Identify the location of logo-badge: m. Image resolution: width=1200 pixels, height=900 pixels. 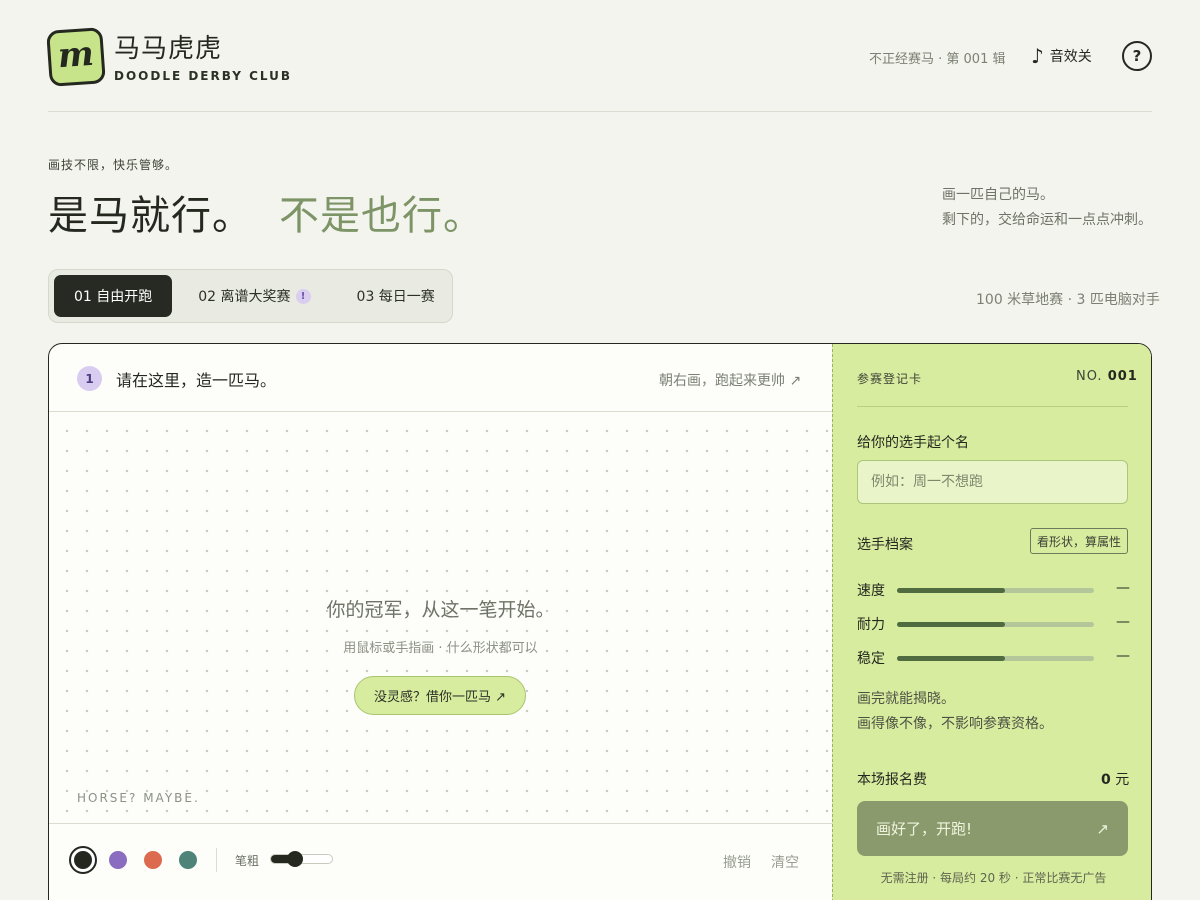
(76, 57).